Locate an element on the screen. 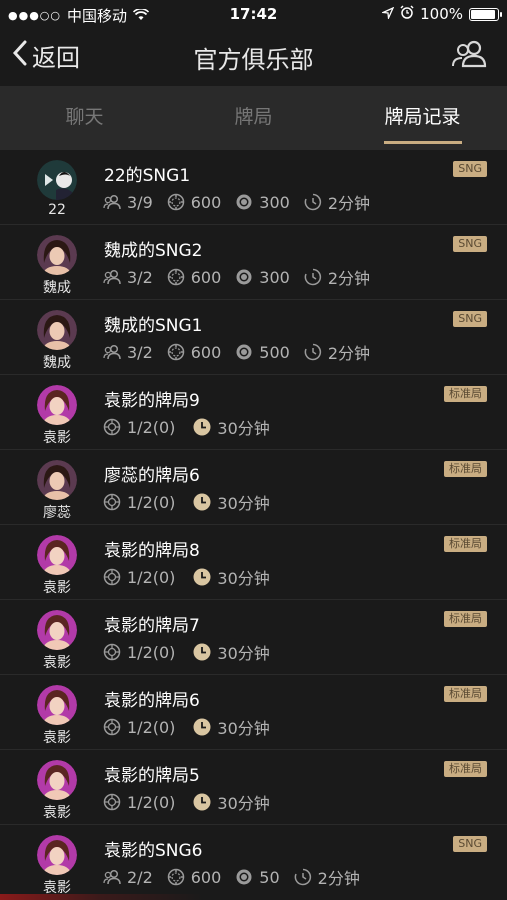  owner-name: 22 is located at coordinates (57, 210).